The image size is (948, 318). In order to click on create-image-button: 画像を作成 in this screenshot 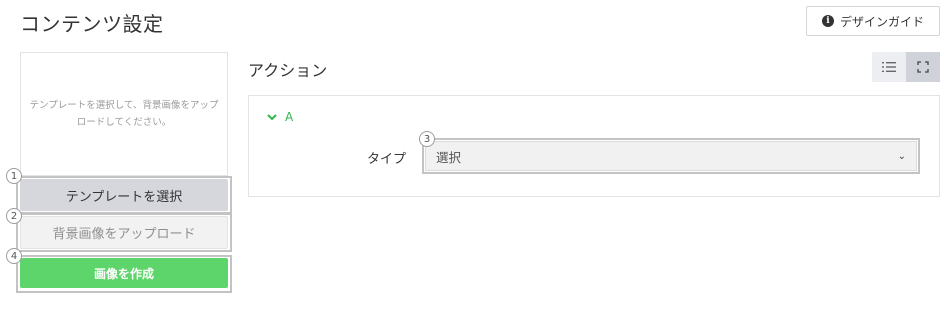, I will do `click(124, 273)`.